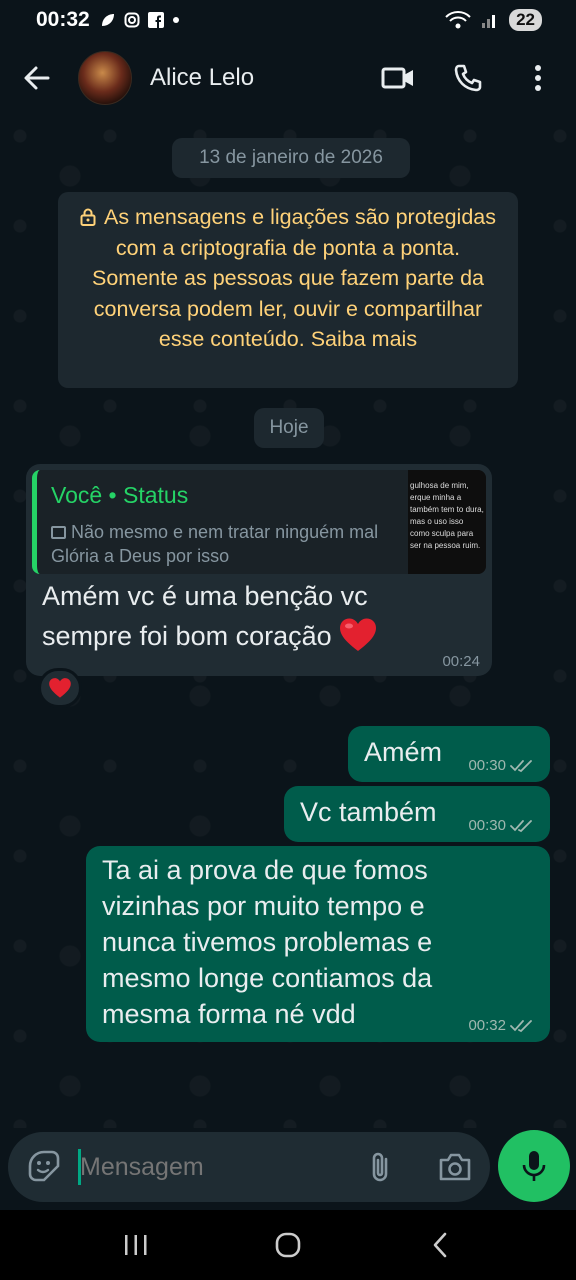  What do you see at coordinates (357, 634) in the screenshot?
I see `red-heart-emoji` at bounding box center [357, 634].